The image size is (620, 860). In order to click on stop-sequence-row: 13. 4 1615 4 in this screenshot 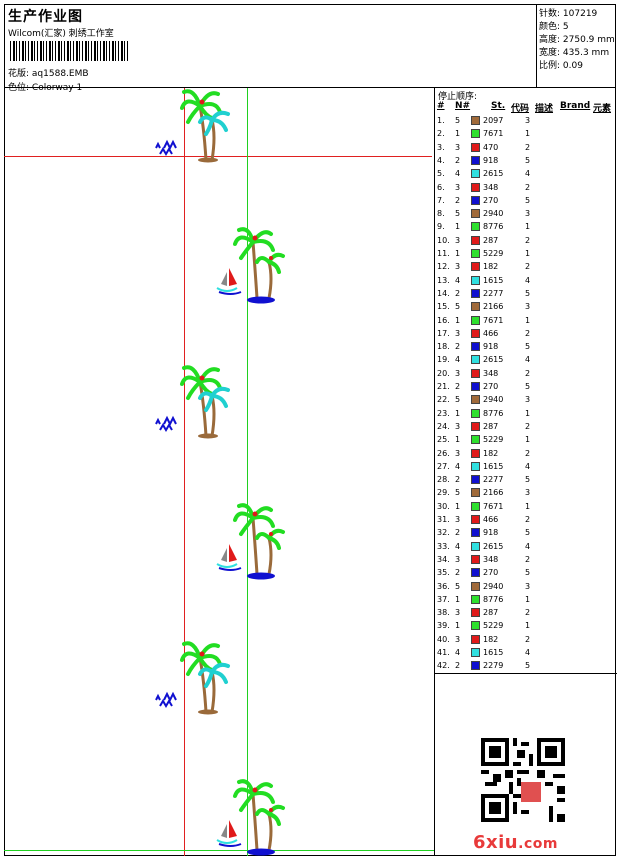, I will do `click(526, 281)`.